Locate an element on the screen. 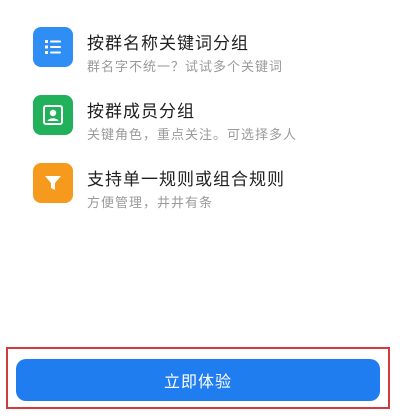 The height and width of the screenshot is (416, 400). feature-description: 群名字不统一？试试多个关键词 is located at coordinates (185, 67).